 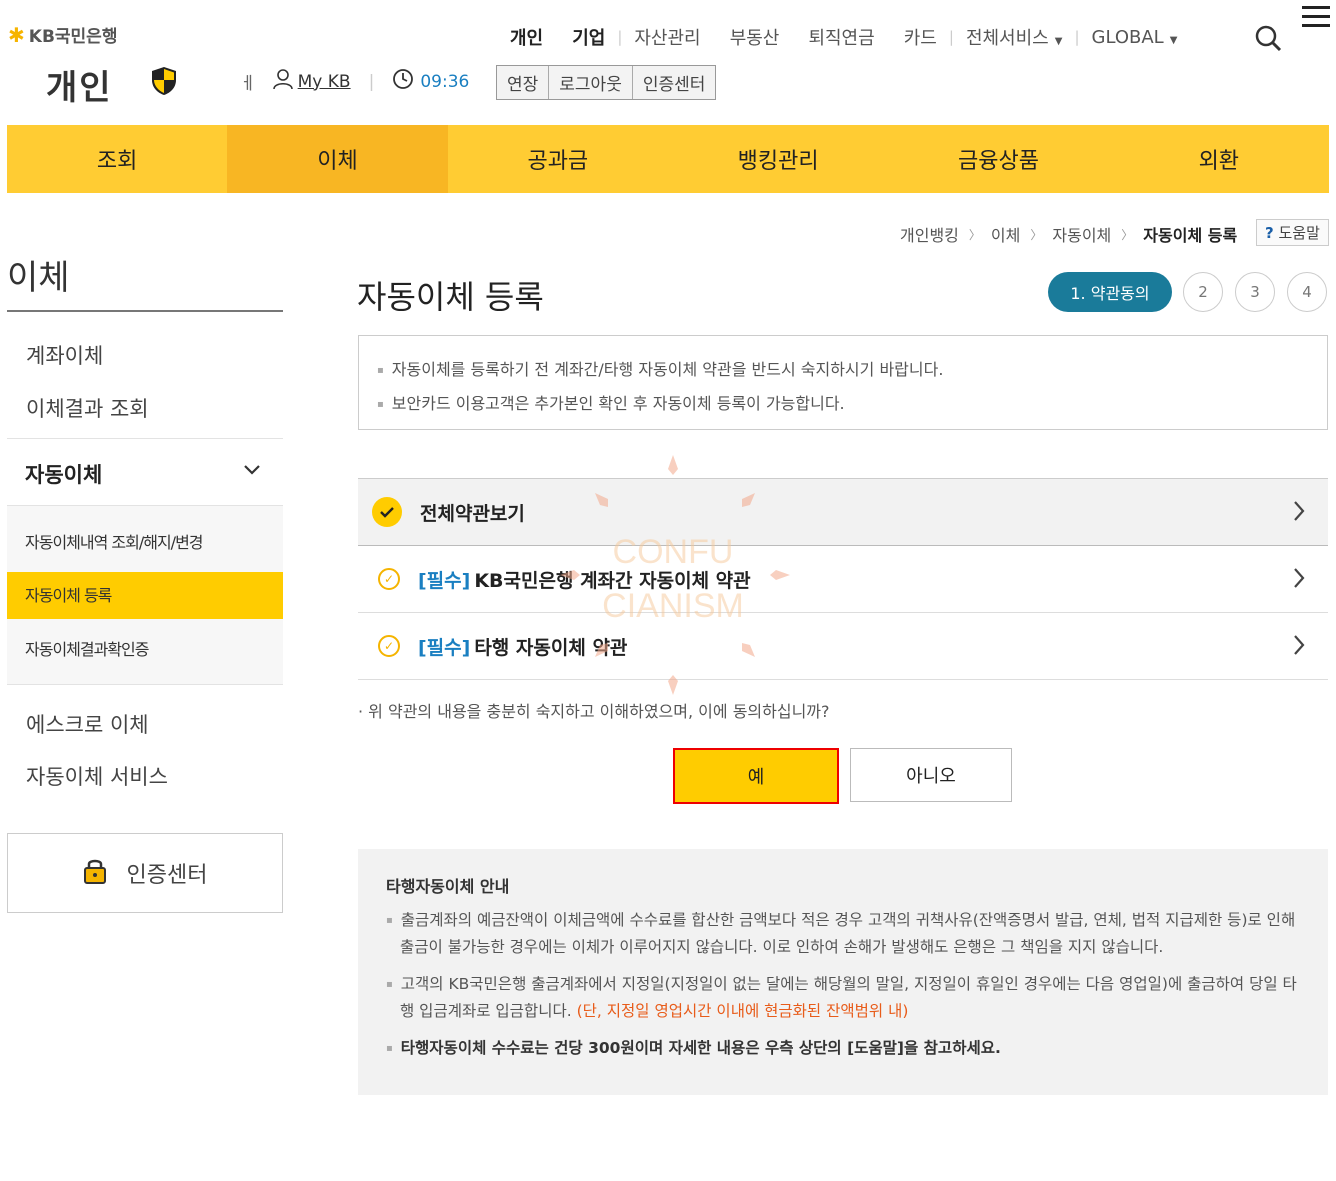 I want to click on step-2: 2, so click(x=1203, y=292).